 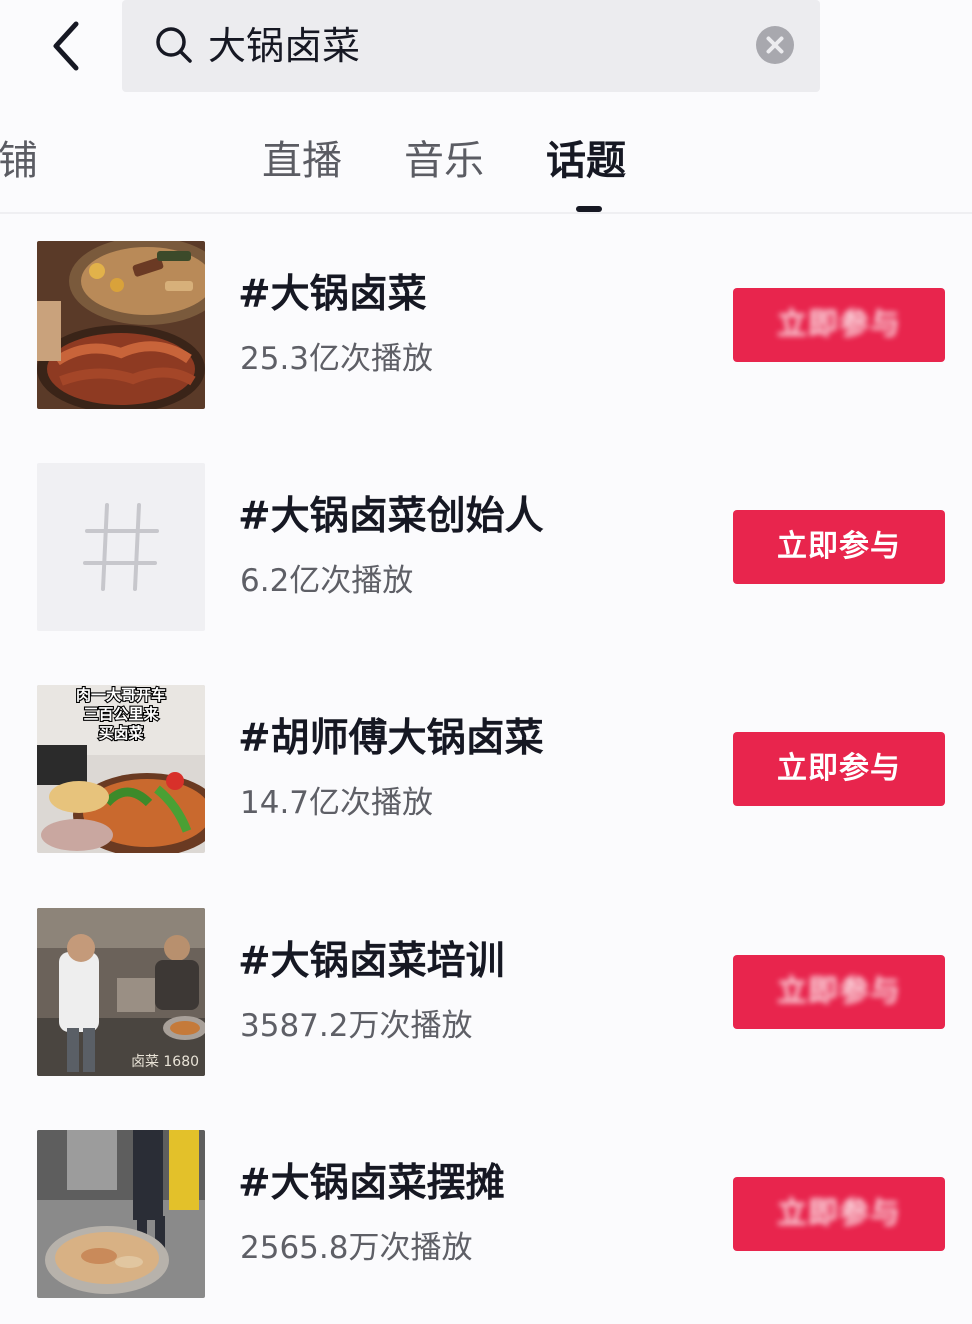 I want to click on clear-search-button, so click(x=775, y=45).